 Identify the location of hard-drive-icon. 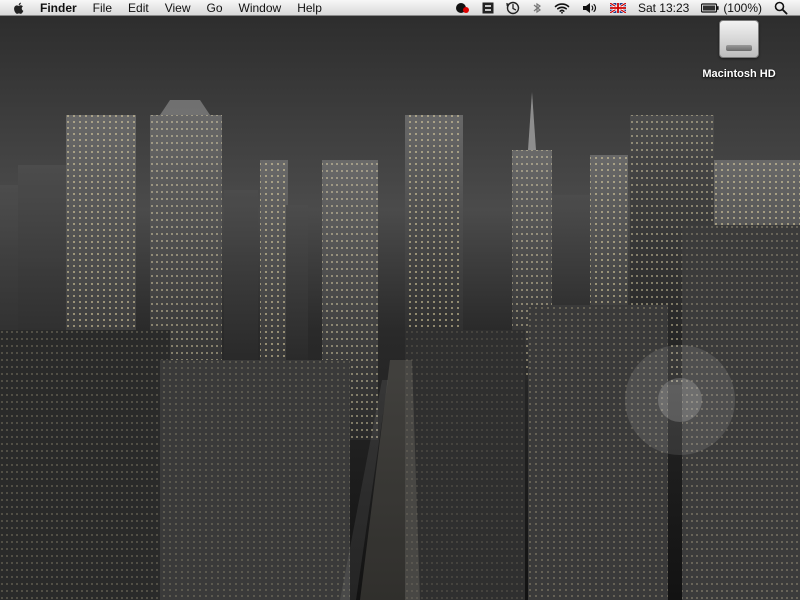
(739, 39).